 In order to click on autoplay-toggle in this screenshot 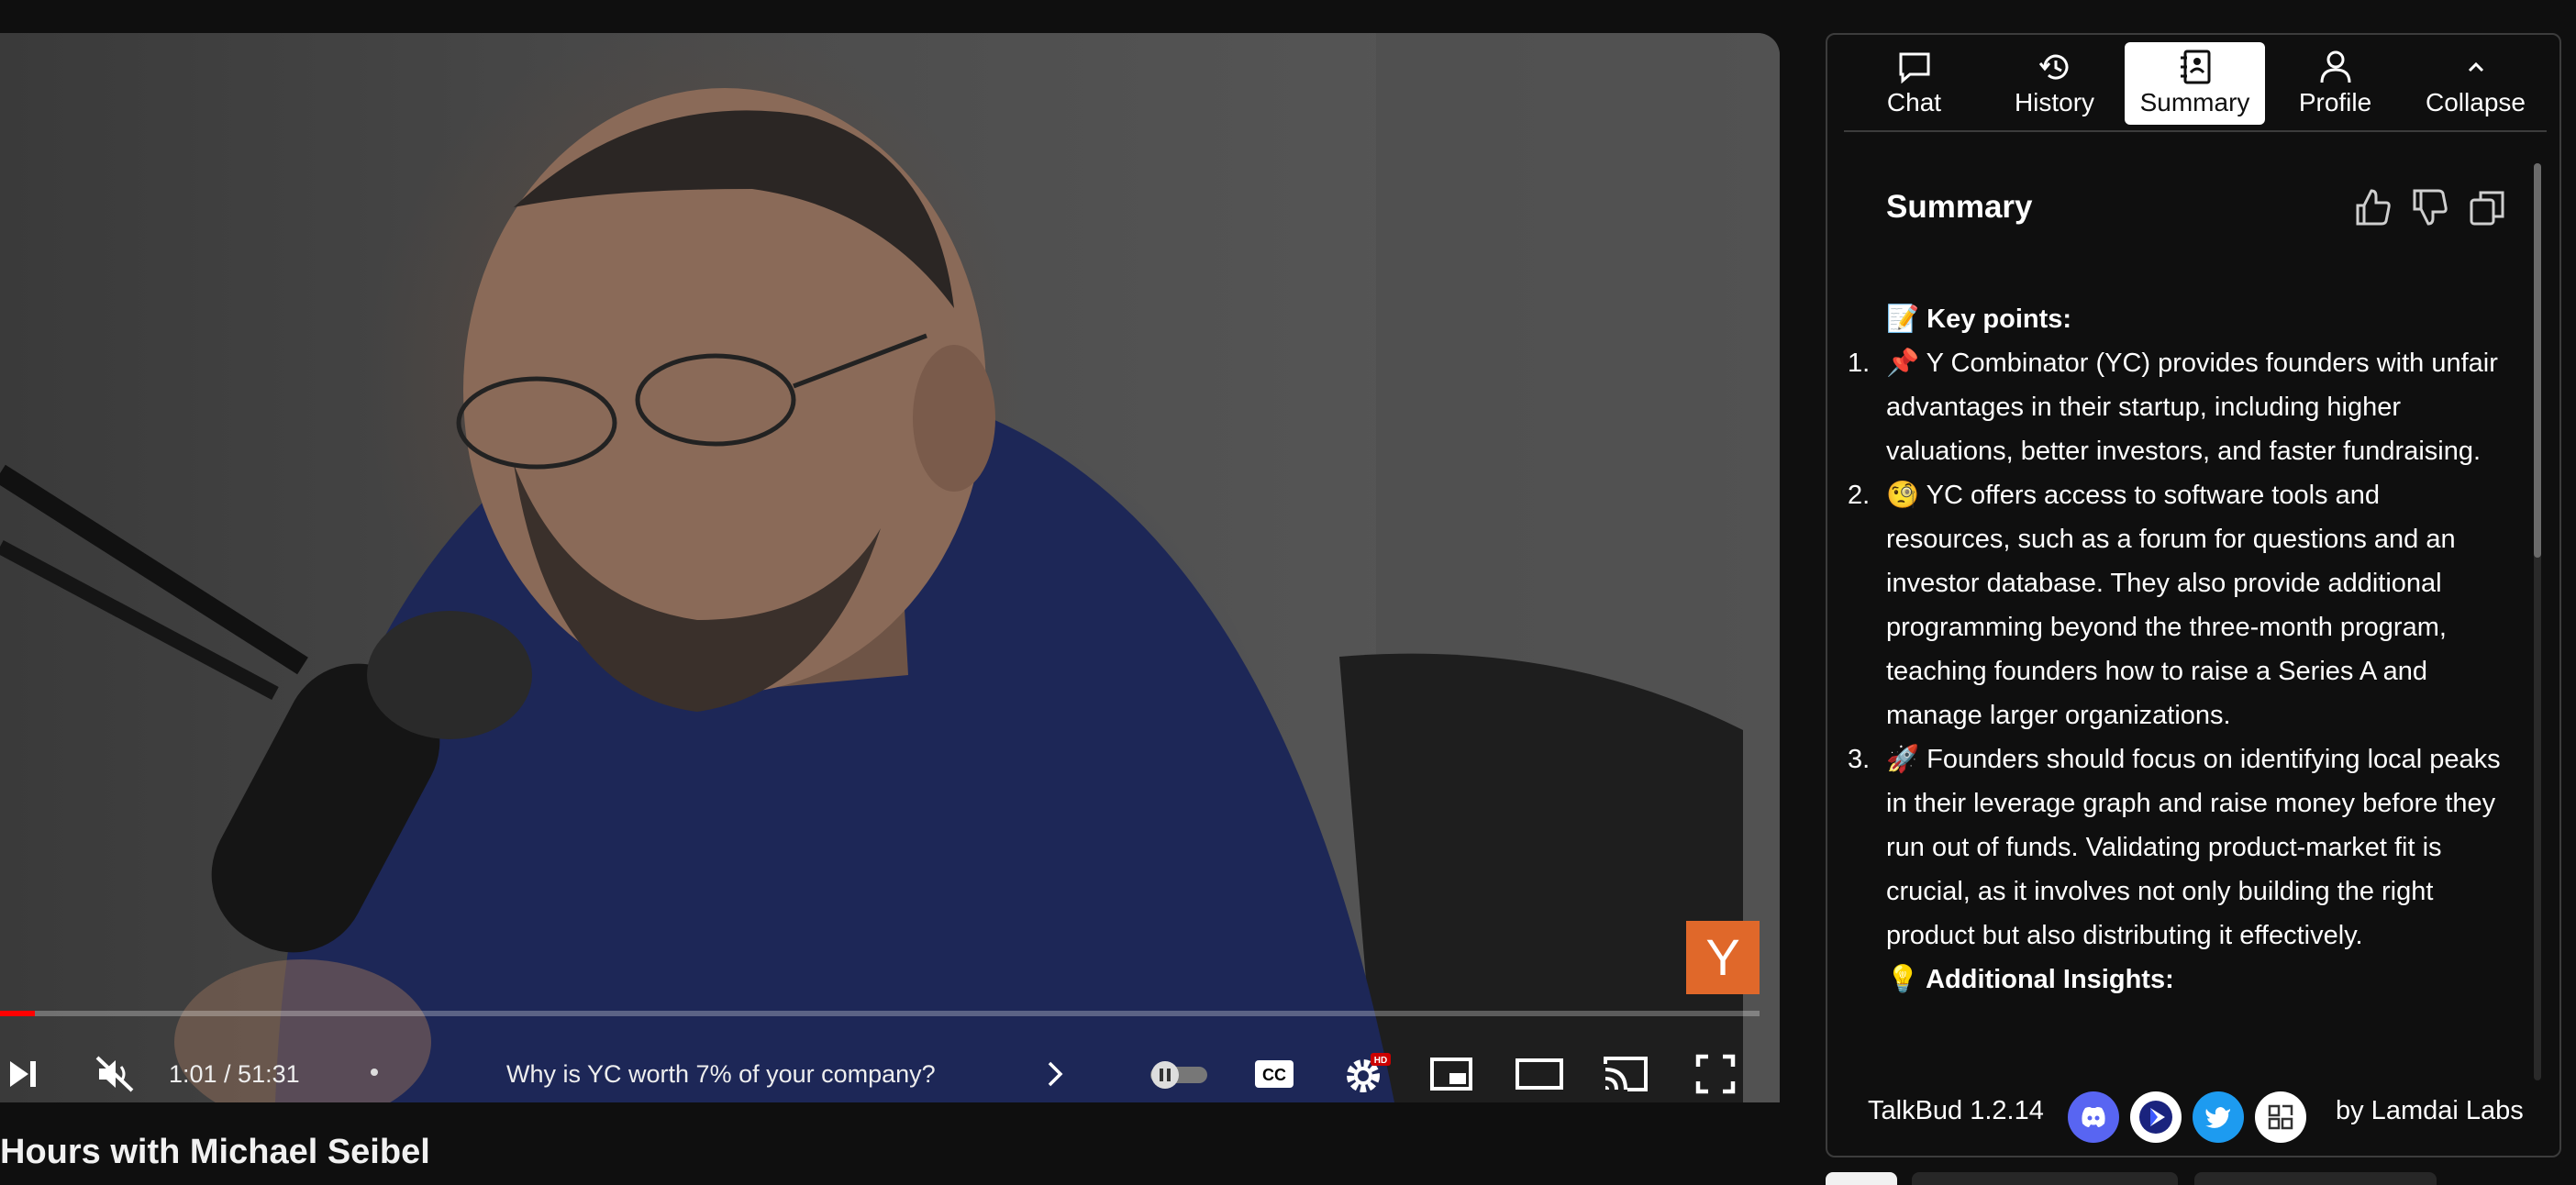, I will do `click(1179, 1072)`.